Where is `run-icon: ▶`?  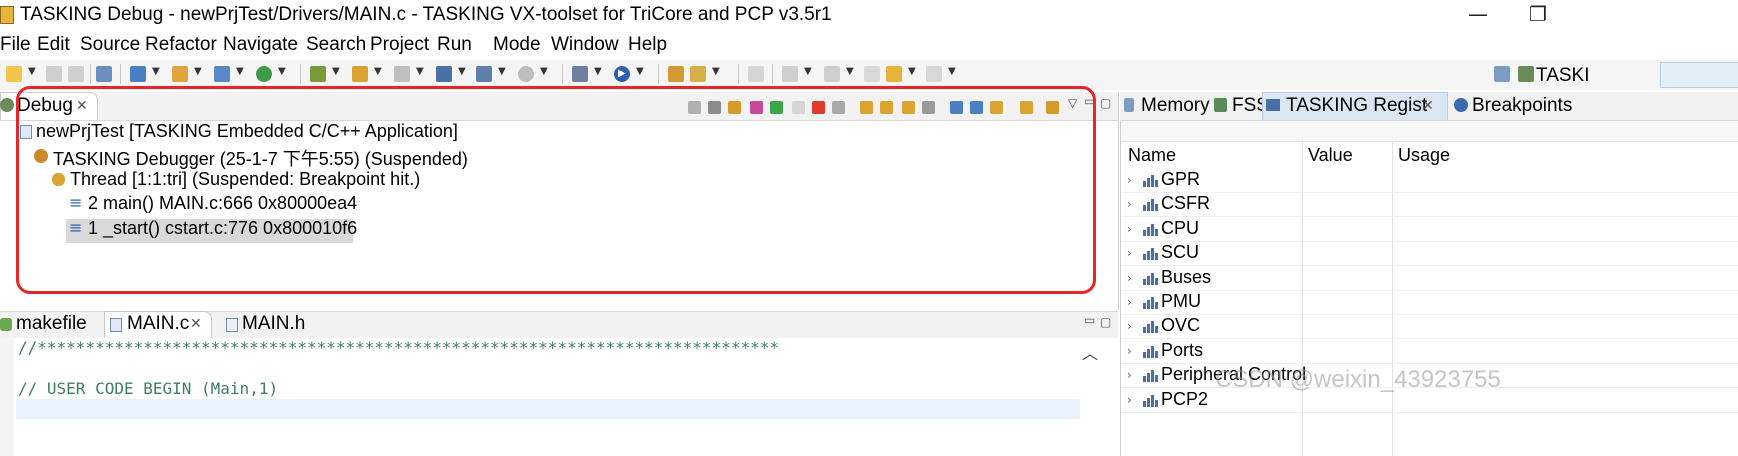 run-icon: ▶ is located at coordinates (622, 74).